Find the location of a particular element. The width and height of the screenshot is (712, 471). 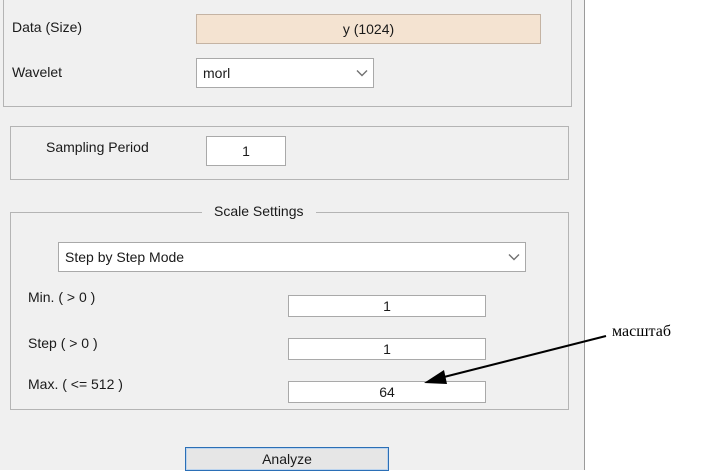

scale-mode-value: Step by Step Mode is located at coordinates (125, 257).